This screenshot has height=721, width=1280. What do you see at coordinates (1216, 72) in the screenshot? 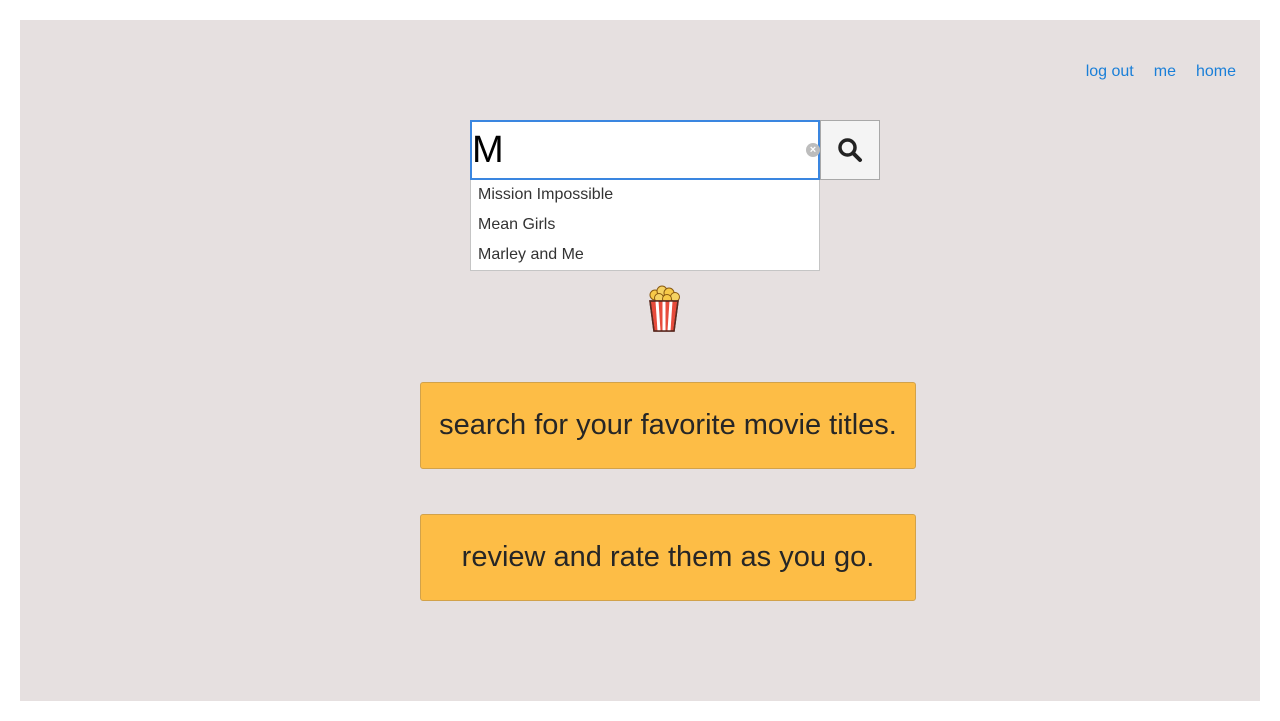
I see `home-link: home` at bounding box center [1216, 72].